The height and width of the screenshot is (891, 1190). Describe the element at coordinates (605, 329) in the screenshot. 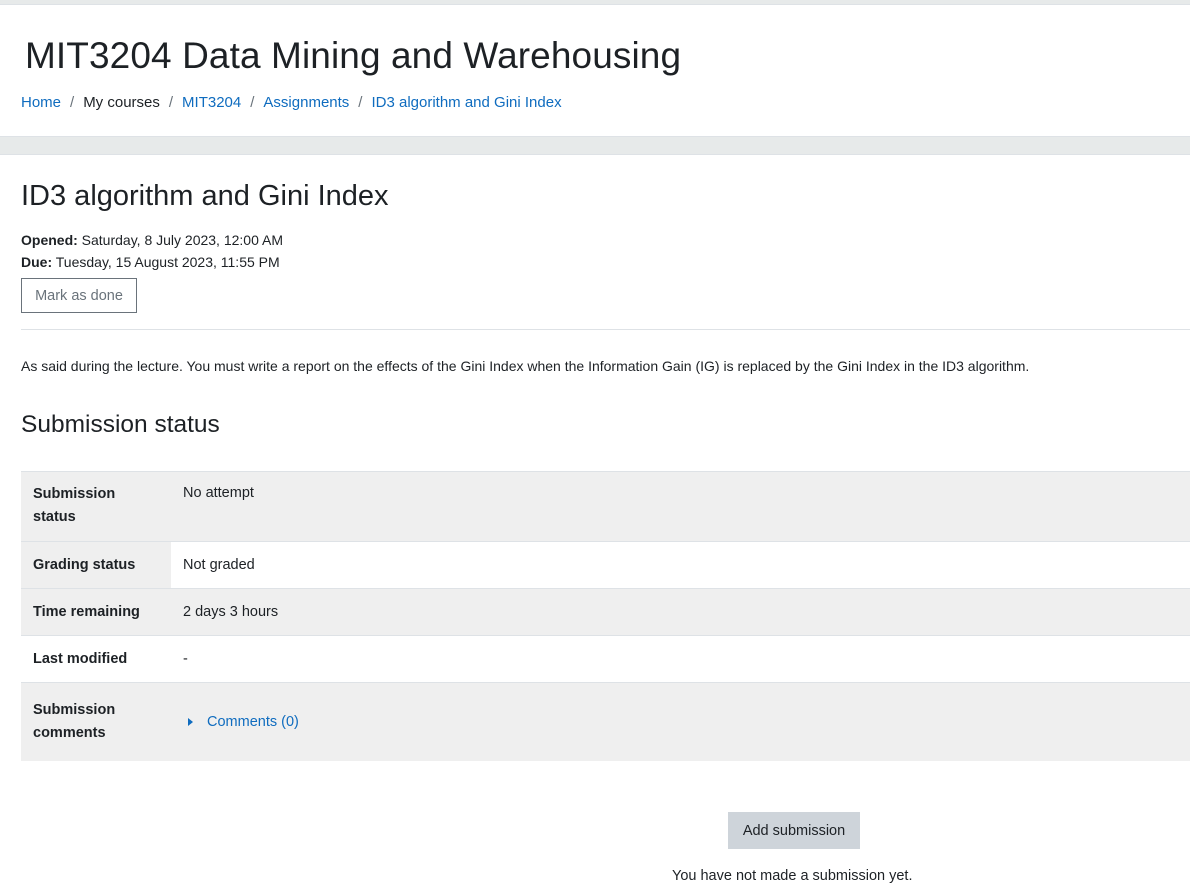

I see `divider` at that location.